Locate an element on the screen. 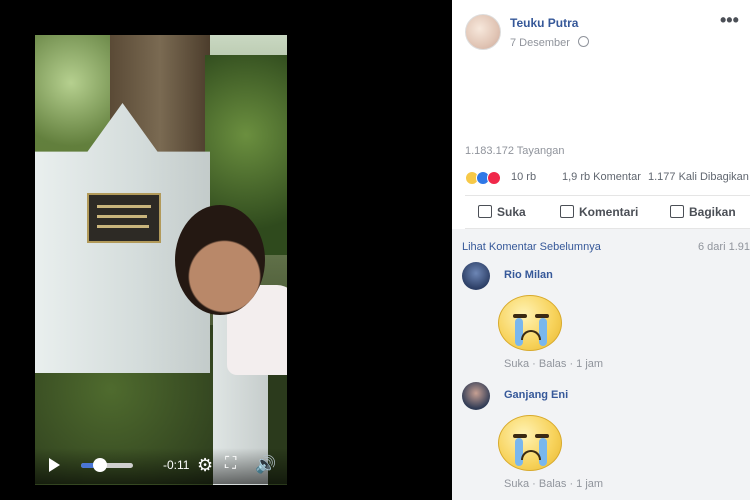  comment-item: Rio Milan Suka · Balas · 1 jam is located at coordinates (601, 322).